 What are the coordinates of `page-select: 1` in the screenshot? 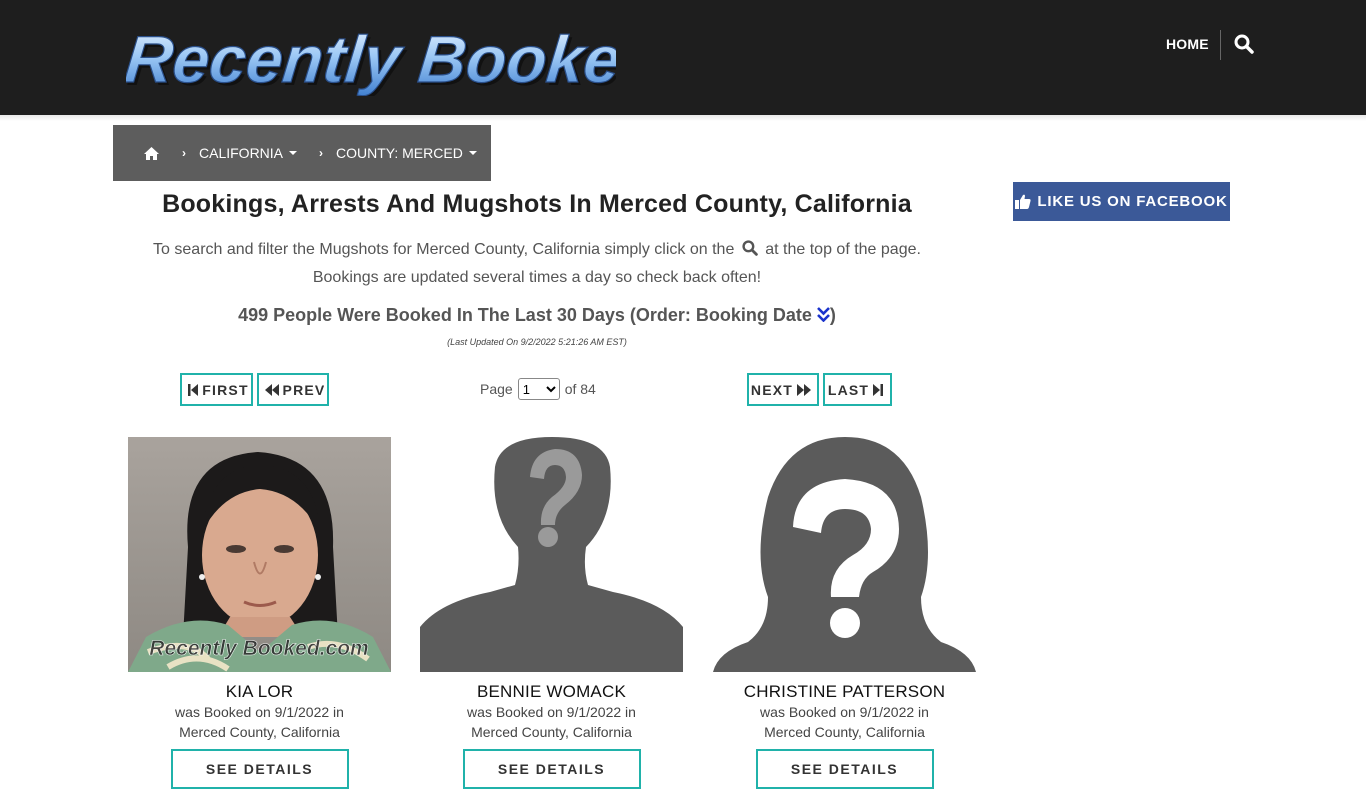 It's located at (538, 389).